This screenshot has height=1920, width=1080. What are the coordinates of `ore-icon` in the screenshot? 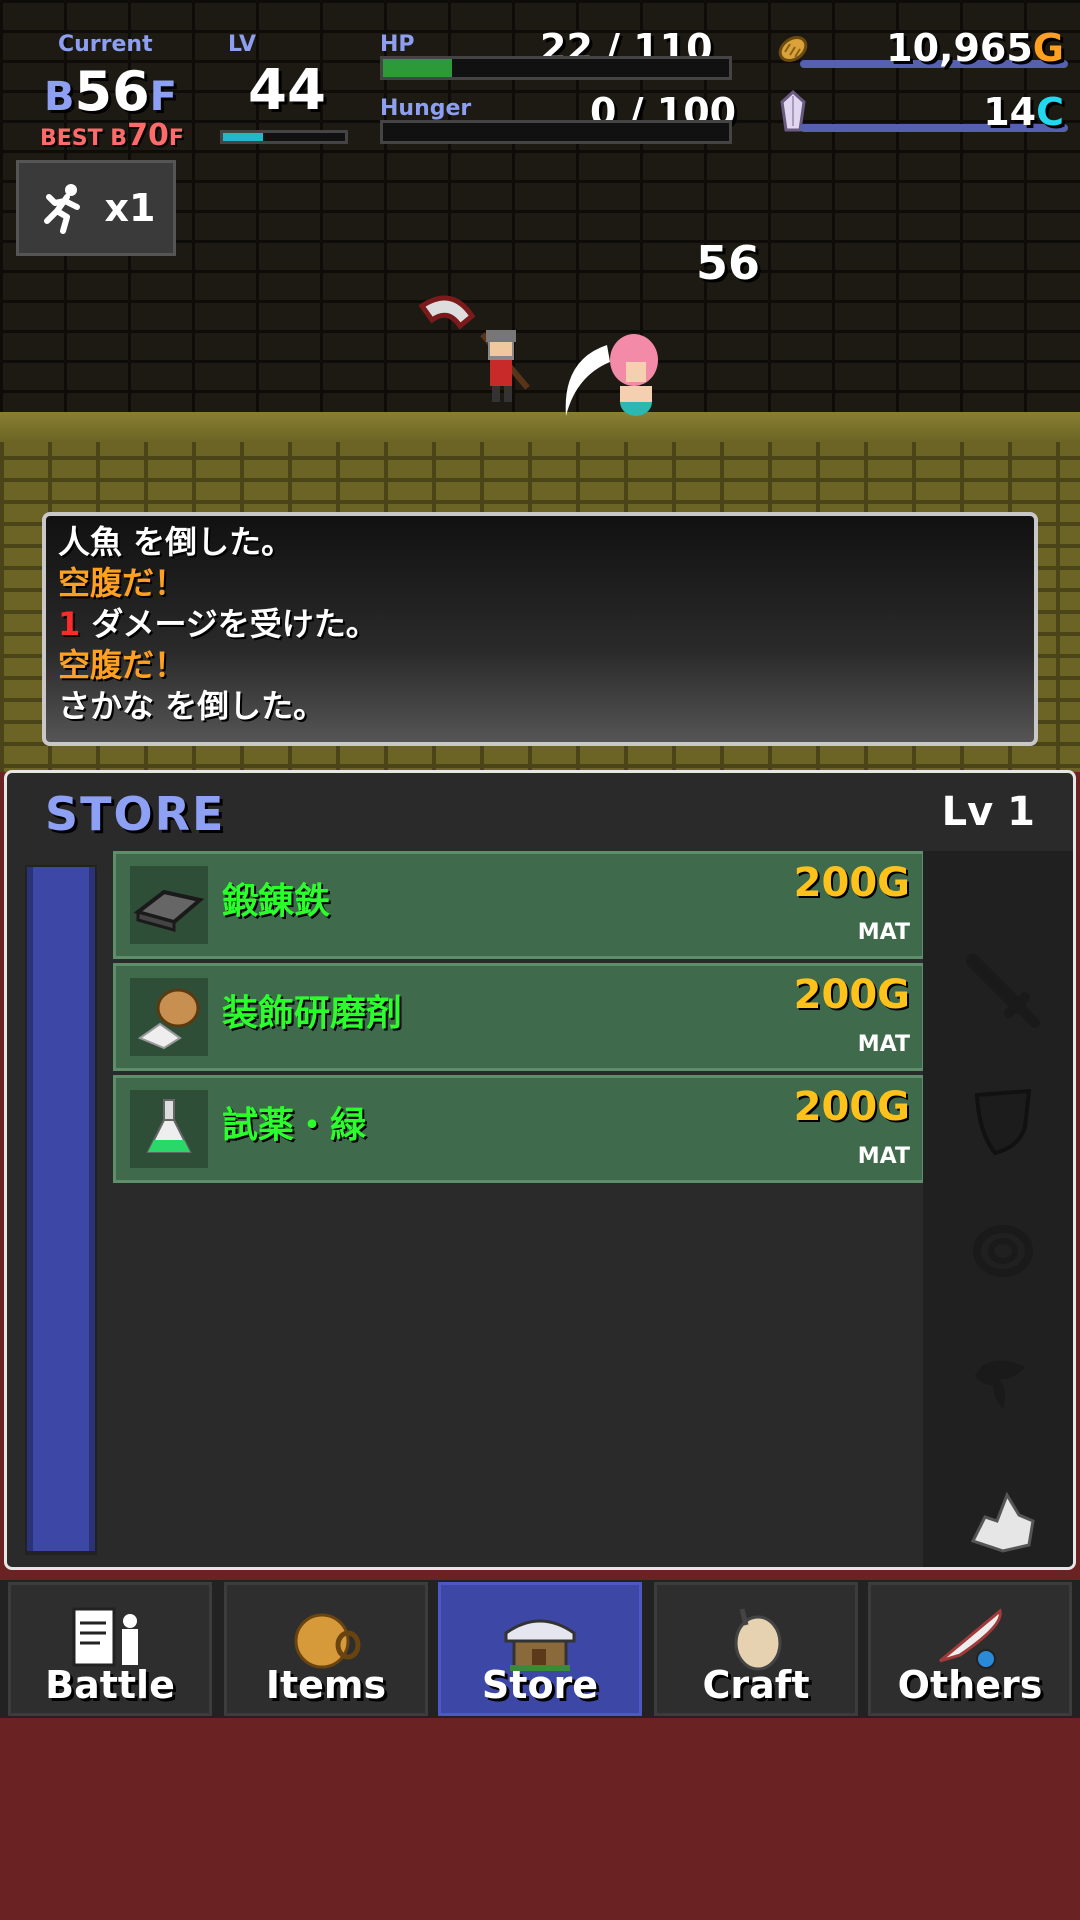 It's located at (1003, 1521).